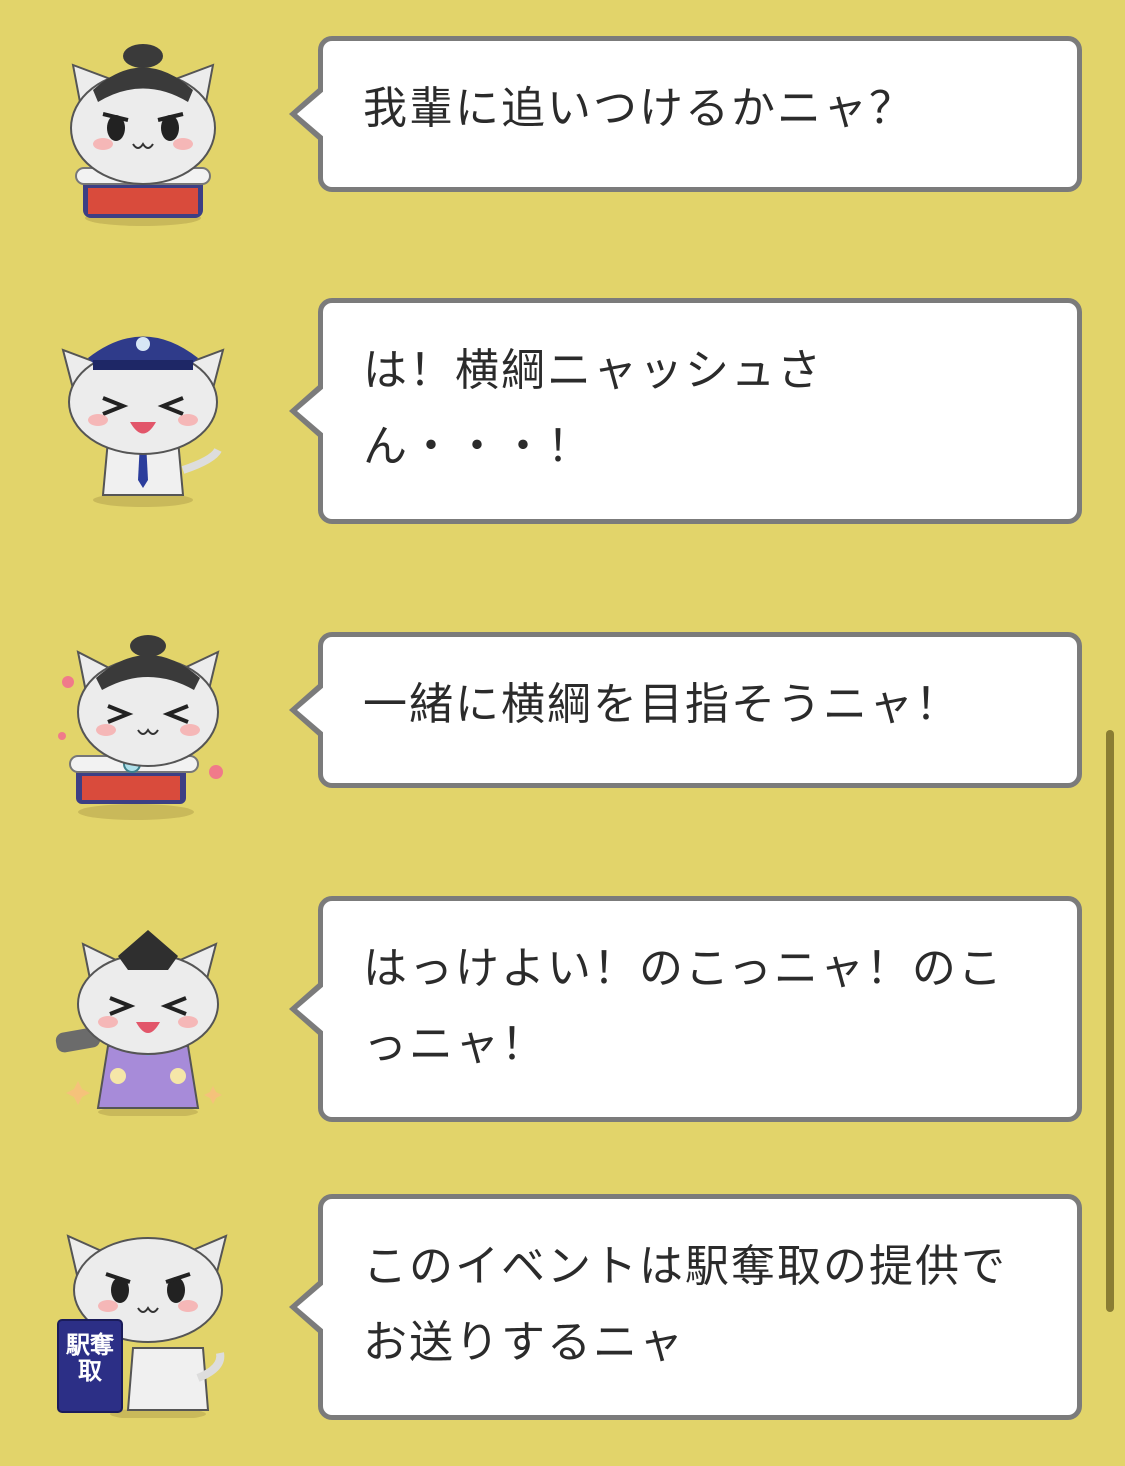 The width and height of the screenshot is (1125, 1466). I want to click on message-text: はっけよい！のこっニャ！のこっニャ！, so click(683, 1006).